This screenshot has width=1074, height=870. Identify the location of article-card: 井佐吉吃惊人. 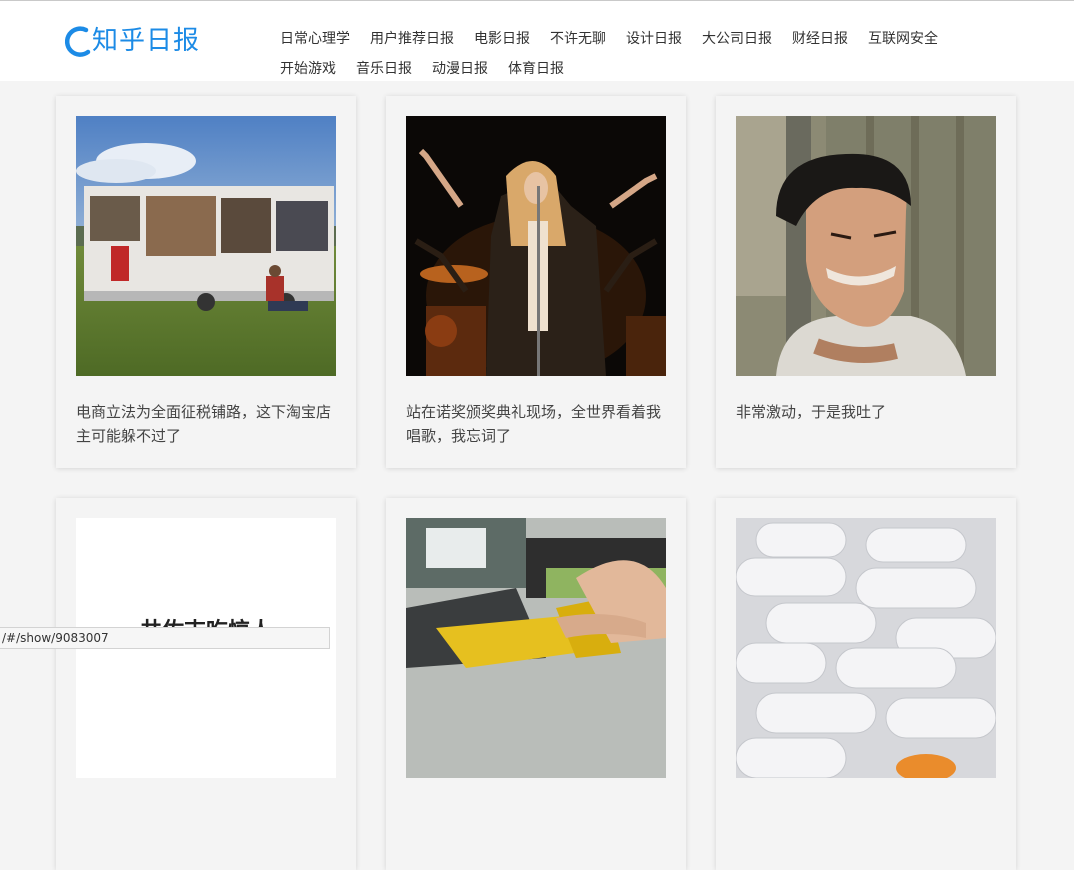
(206, 684).